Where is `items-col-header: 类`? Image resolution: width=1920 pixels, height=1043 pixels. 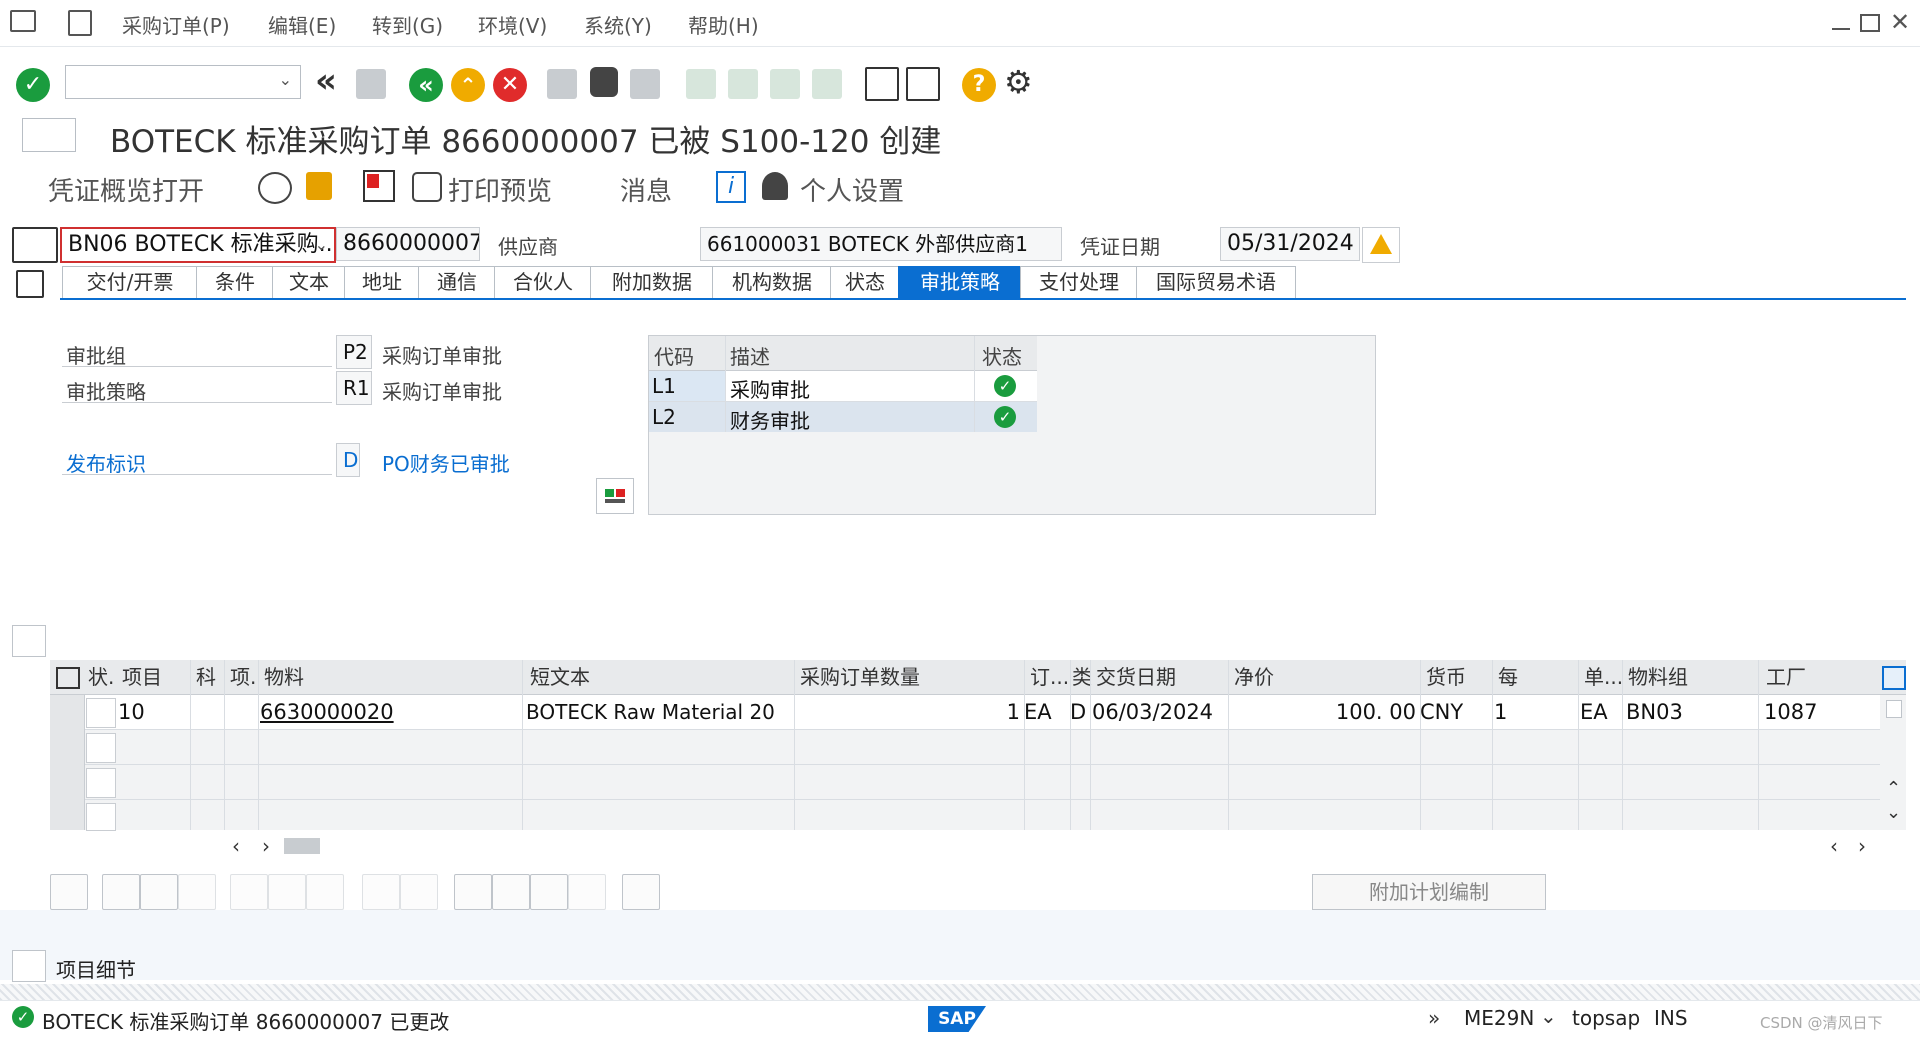
items-col-header: 类 is located at coordinates (1082, 677).